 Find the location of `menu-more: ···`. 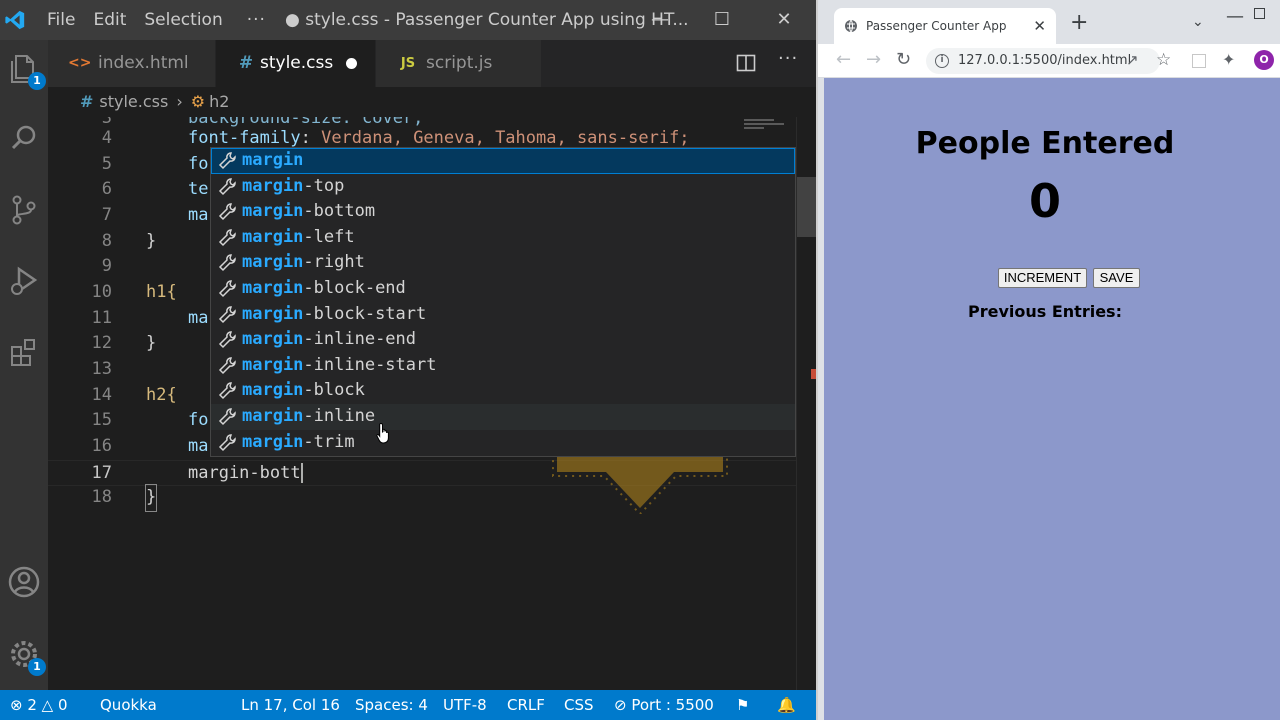

menu-more: ··· is located at coordinates (256, 20).